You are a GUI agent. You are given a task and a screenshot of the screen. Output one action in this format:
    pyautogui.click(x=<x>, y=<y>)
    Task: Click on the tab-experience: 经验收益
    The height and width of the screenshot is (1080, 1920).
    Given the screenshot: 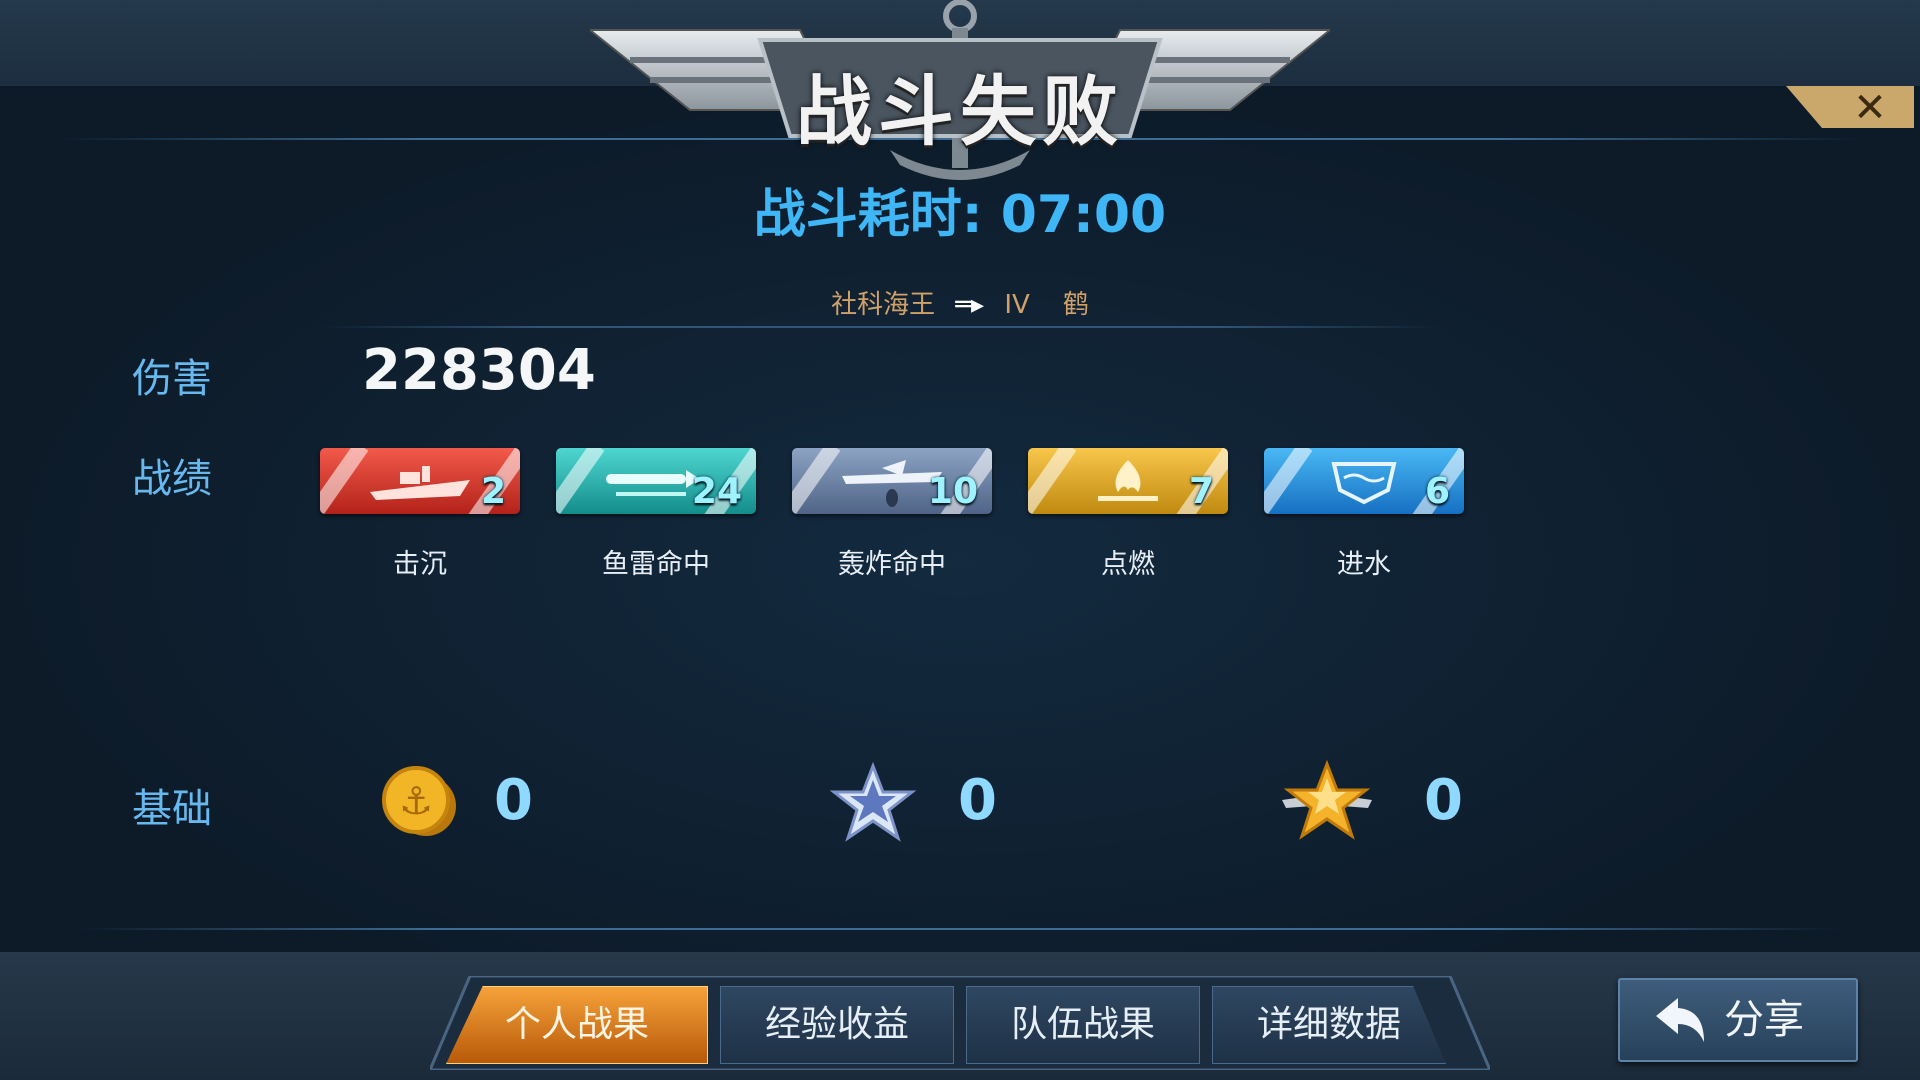 What is the action you would take?
    pyautogui.click(x=837, y=1025)
    